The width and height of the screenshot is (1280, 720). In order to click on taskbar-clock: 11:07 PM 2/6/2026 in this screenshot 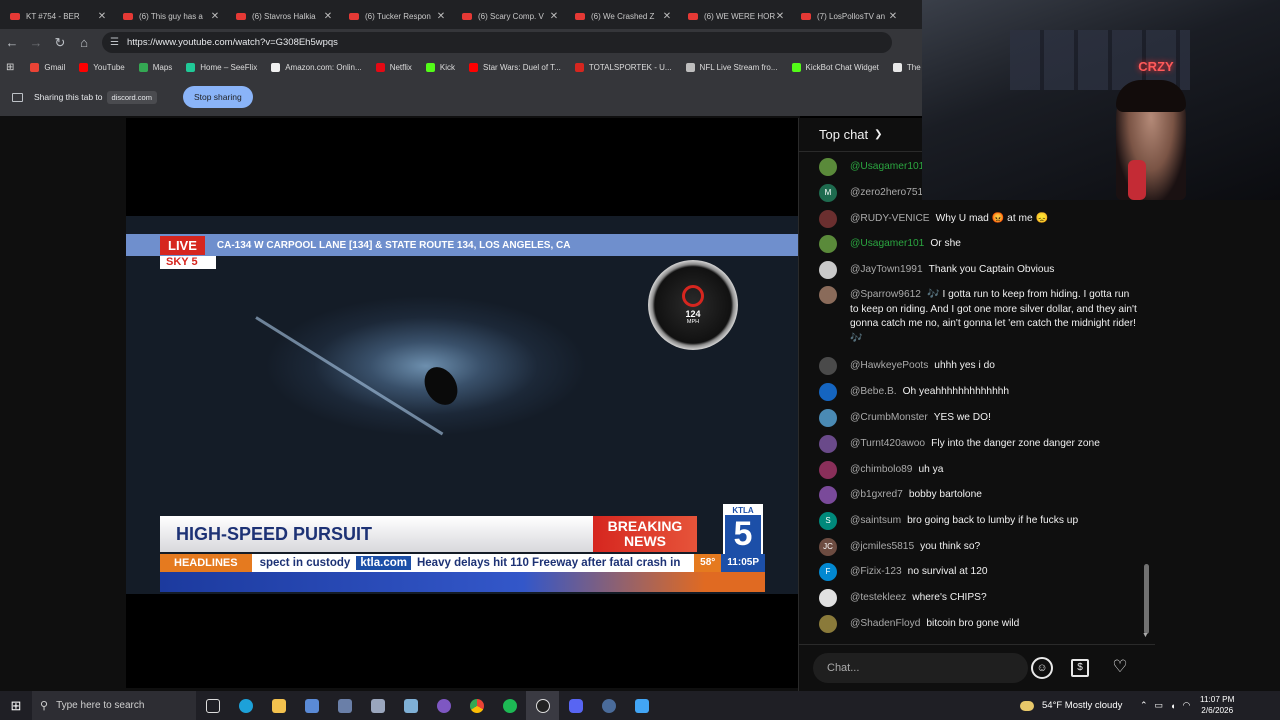, I will do `click(1217, 705)`.